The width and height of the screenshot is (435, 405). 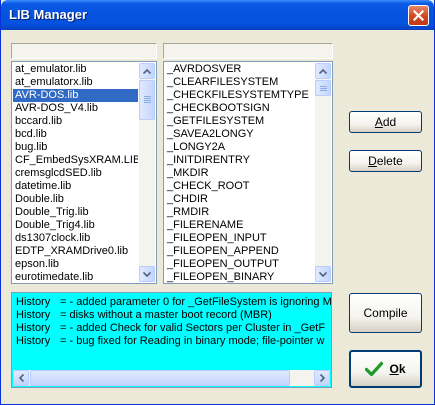 What do you see at coordinates (75, 264) in the screenshot?
I see `library-list-item: epson.lib` at bounding box center [75, 264].